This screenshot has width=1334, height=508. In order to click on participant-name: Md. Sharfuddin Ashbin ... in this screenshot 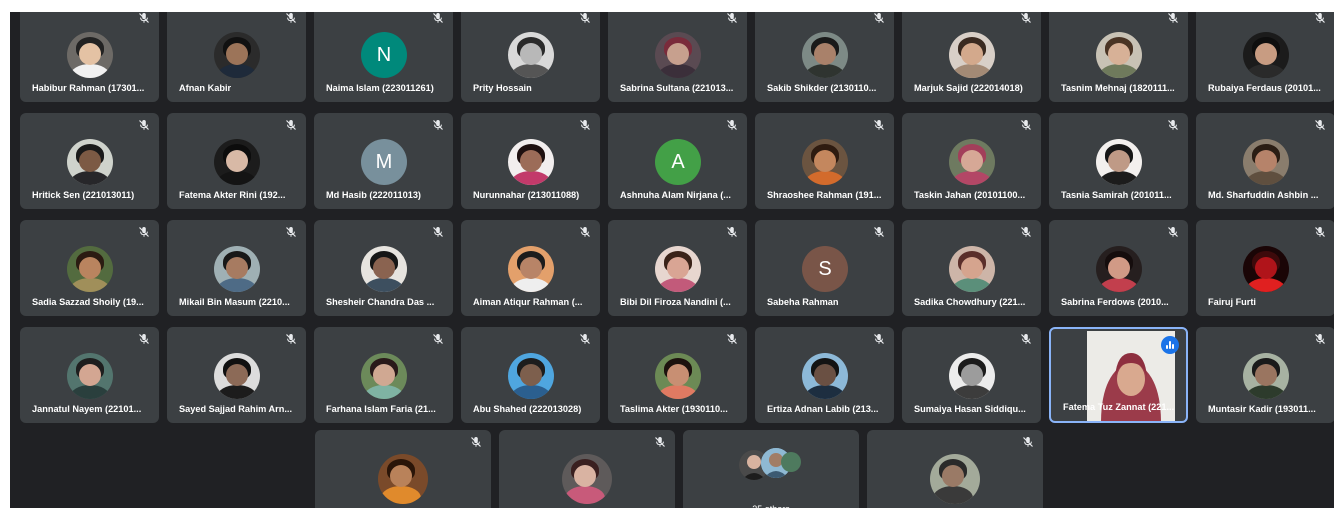, I will do `click(1263, 195)`.